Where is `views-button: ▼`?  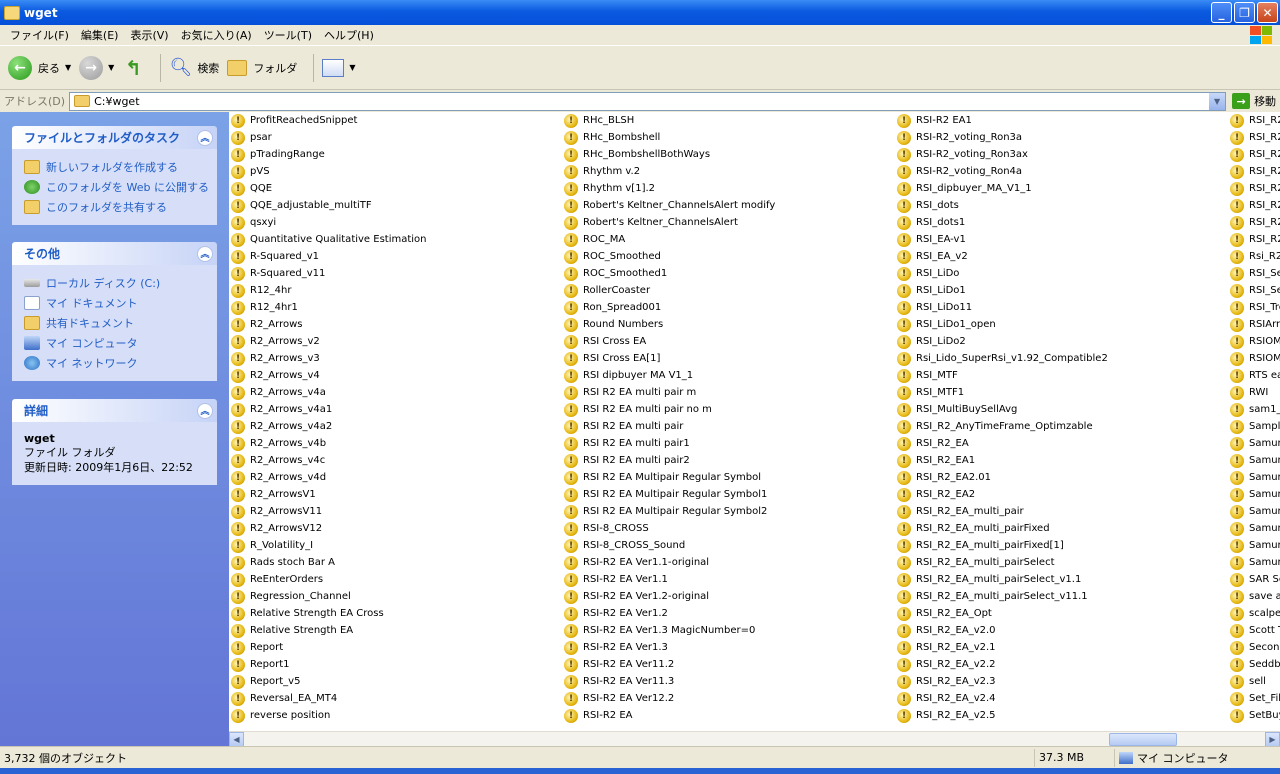 views-button: ▼ is located at coordinates (338, 68).